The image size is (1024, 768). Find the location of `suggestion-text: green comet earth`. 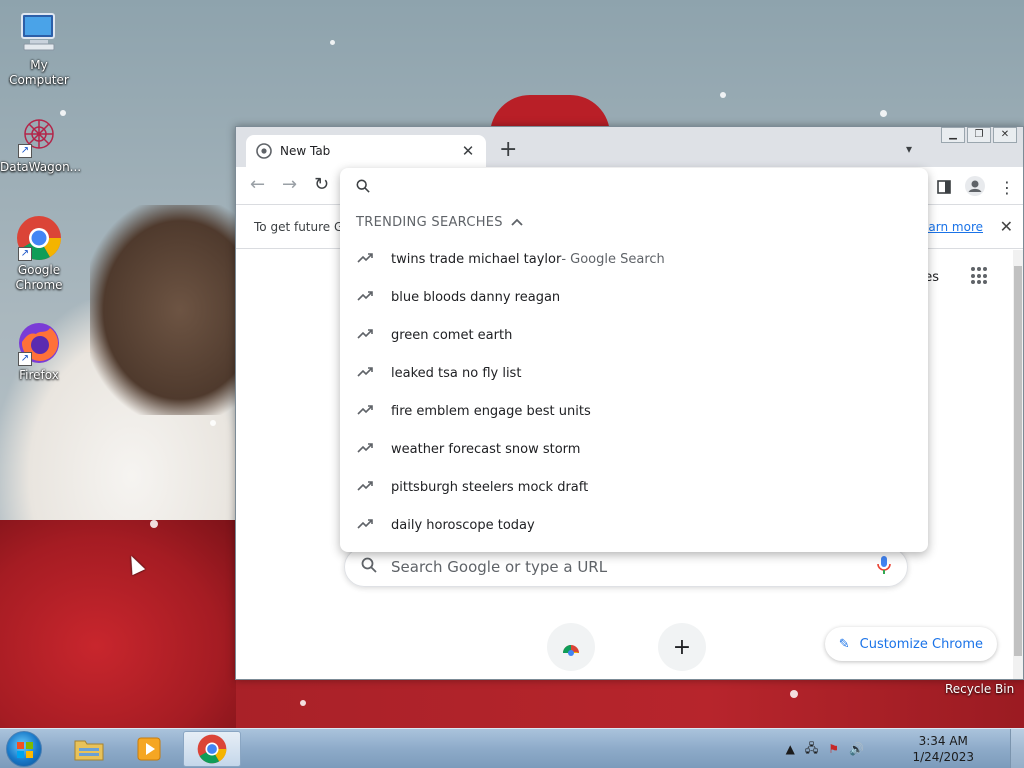

suggestion-text: green comet earth is located at coordinates (452, 335).